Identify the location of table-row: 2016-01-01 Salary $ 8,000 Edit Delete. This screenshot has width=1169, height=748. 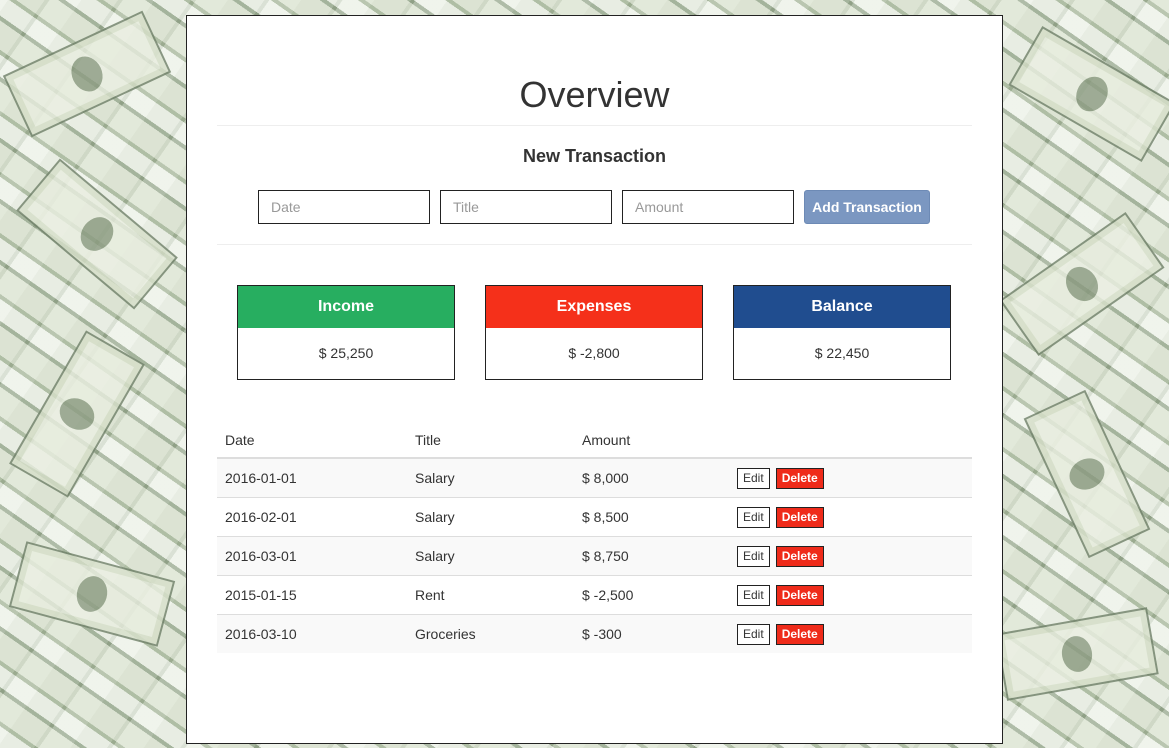
(594, 477).